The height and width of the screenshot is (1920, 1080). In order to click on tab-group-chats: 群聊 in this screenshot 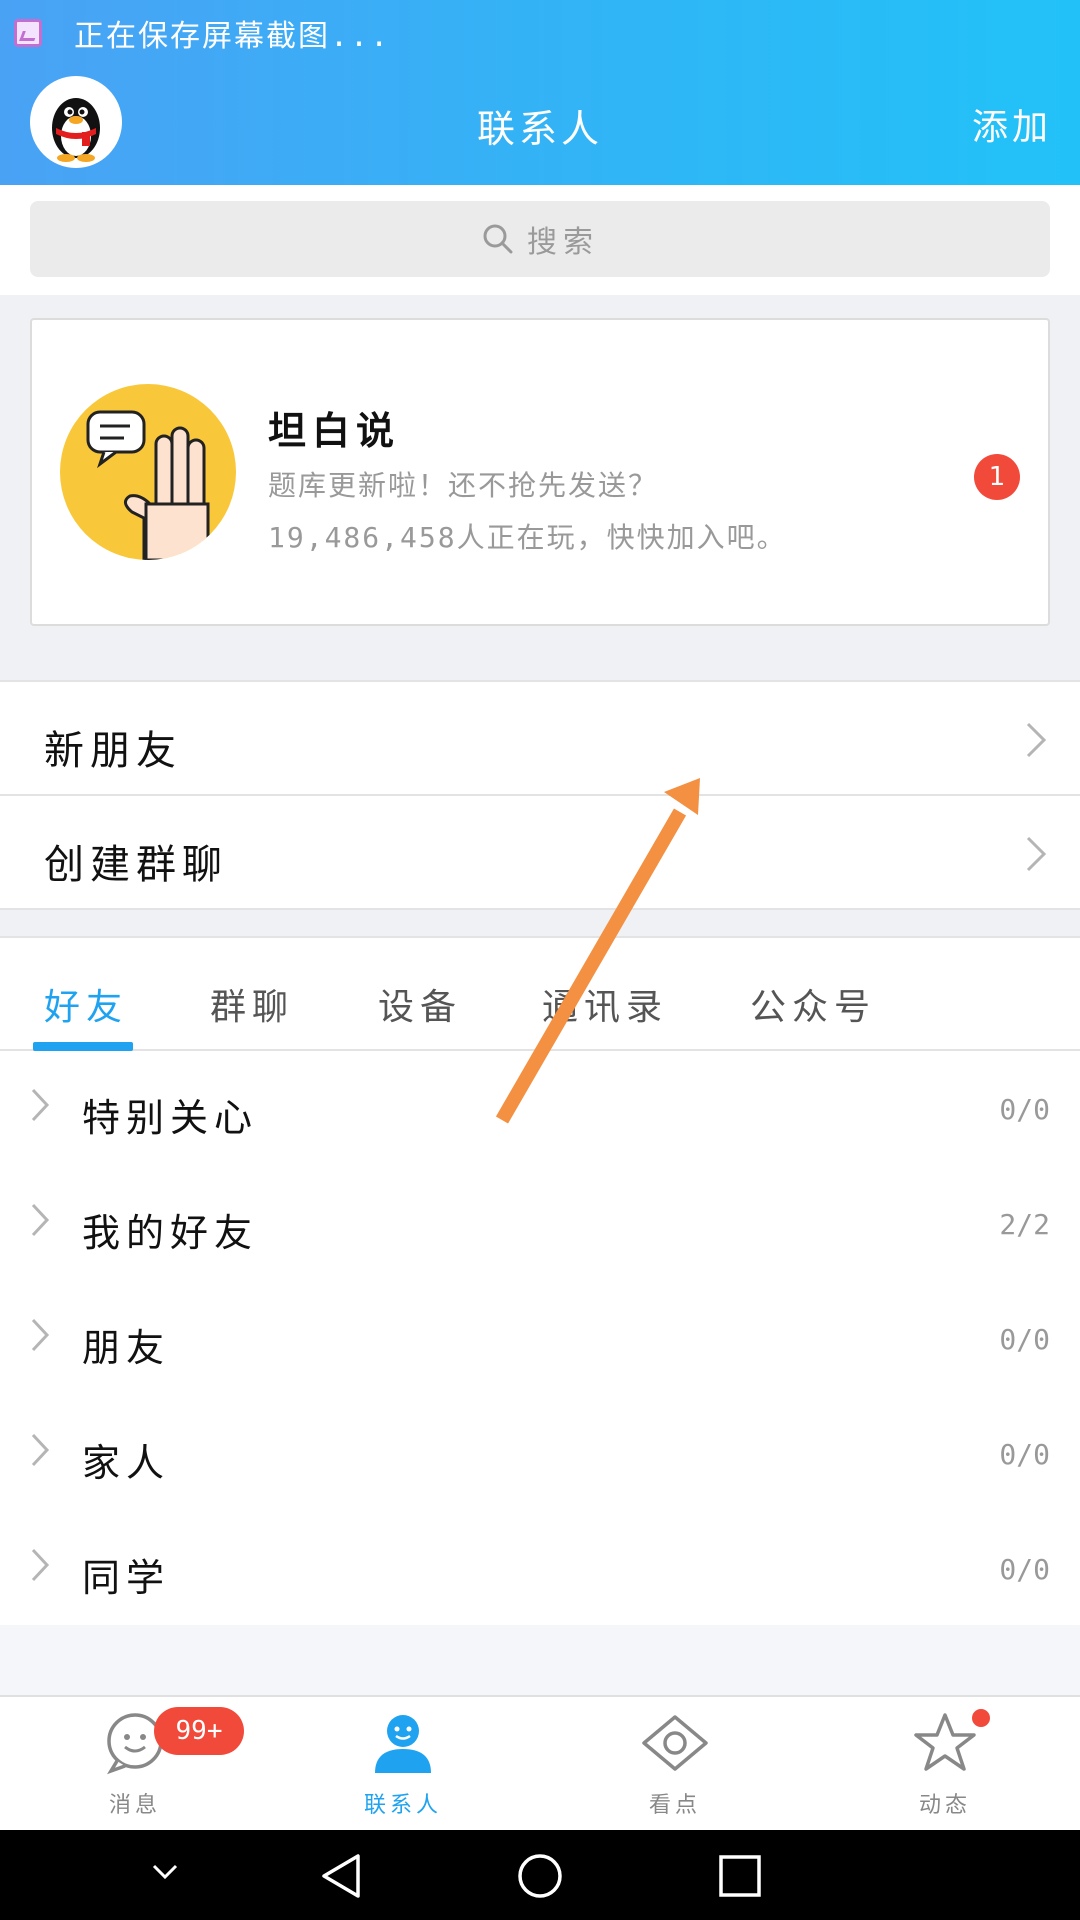, I will do `click(252, 1004)`.